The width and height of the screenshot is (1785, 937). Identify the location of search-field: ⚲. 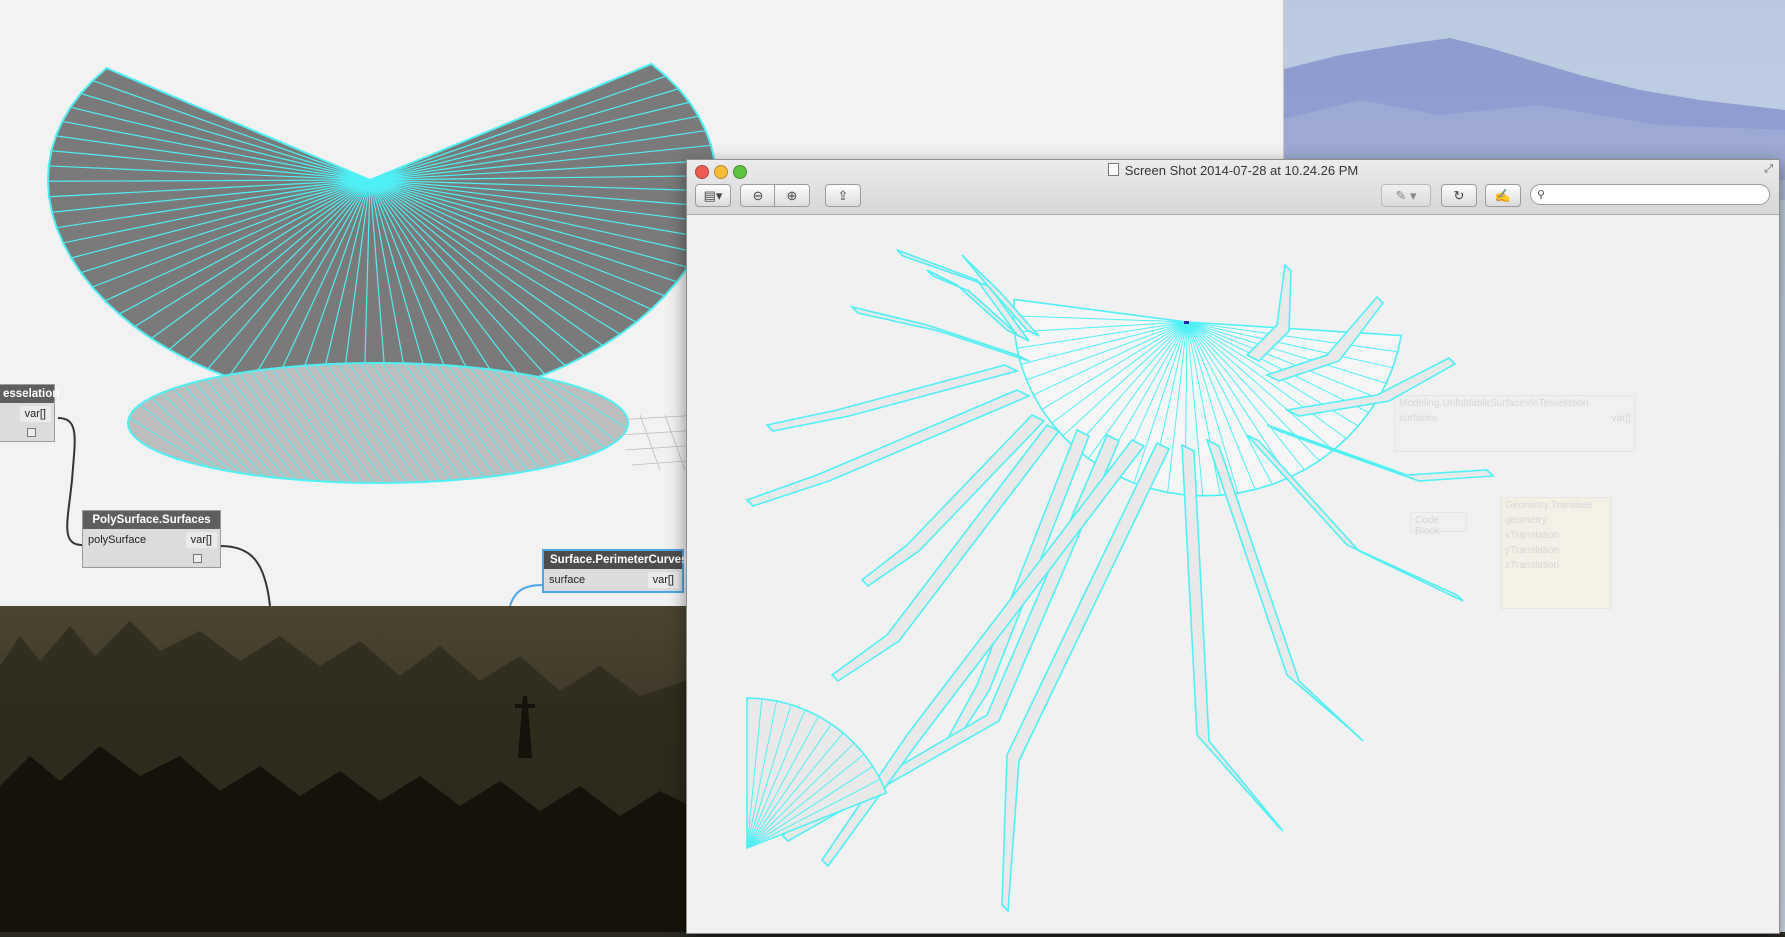
(1650, 194).